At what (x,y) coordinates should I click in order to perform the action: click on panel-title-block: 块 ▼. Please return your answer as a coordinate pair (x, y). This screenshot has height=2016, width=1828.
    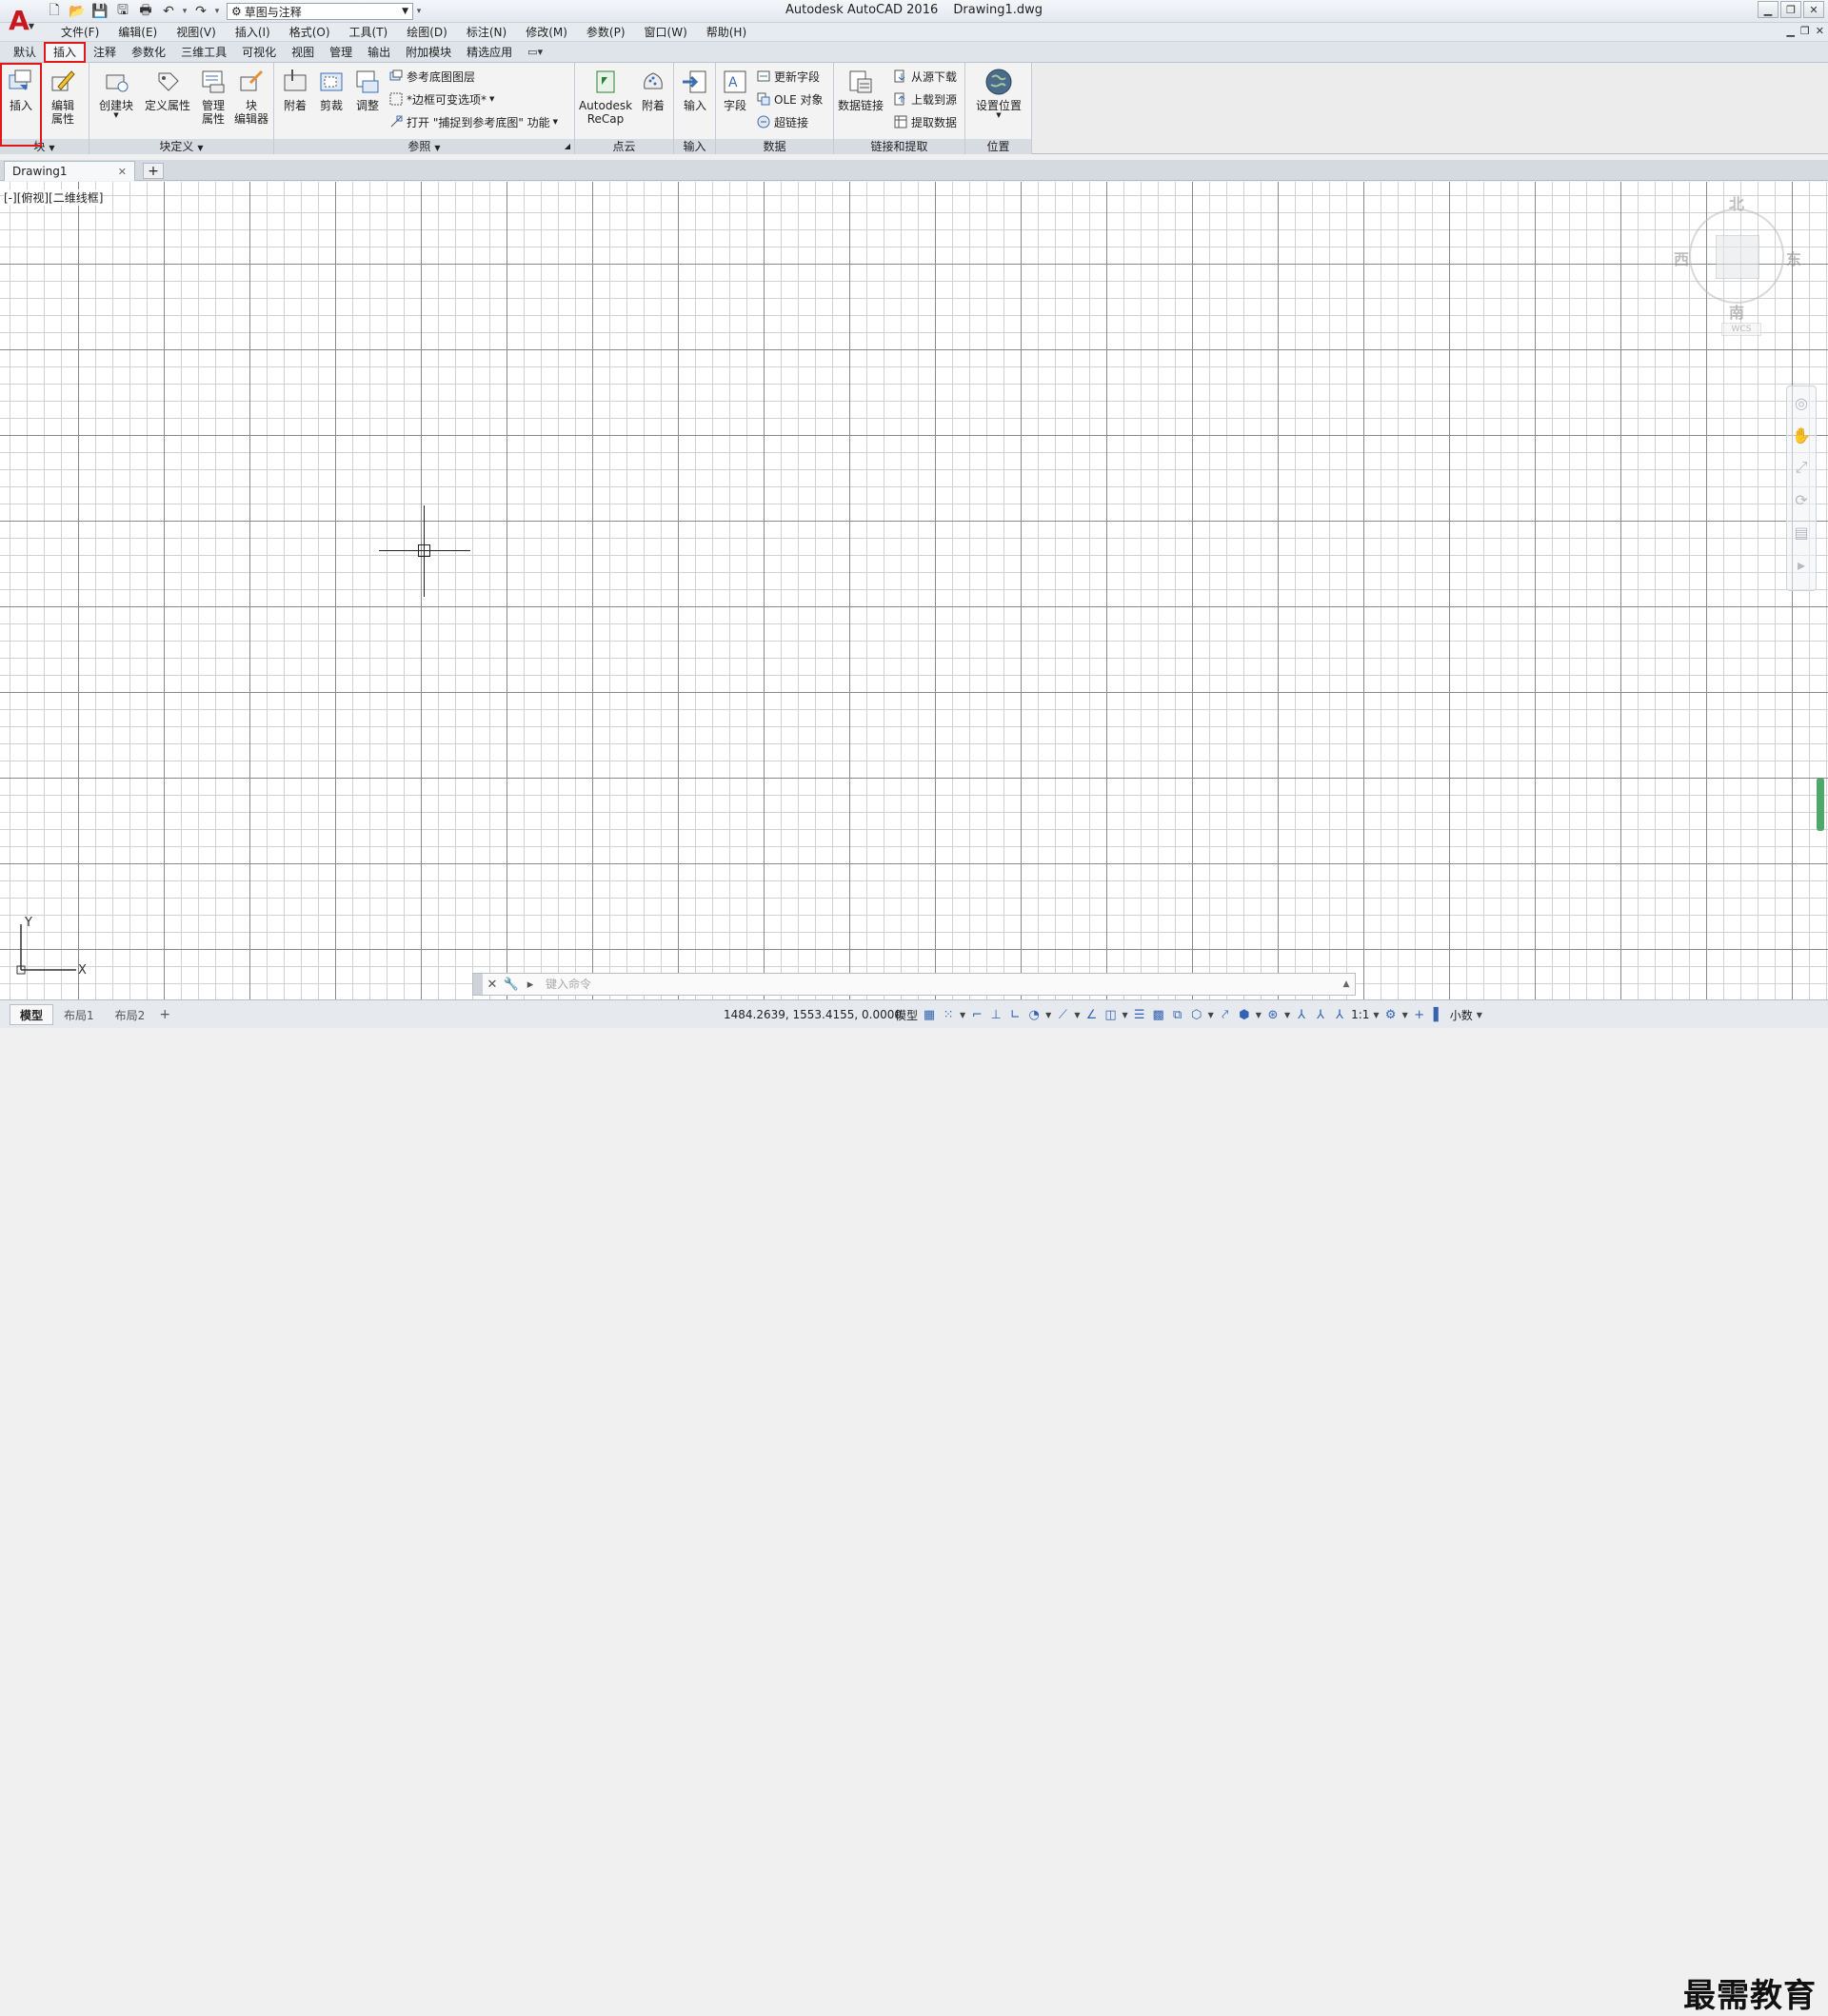
    Looking at the image, I should click on (44, 146).